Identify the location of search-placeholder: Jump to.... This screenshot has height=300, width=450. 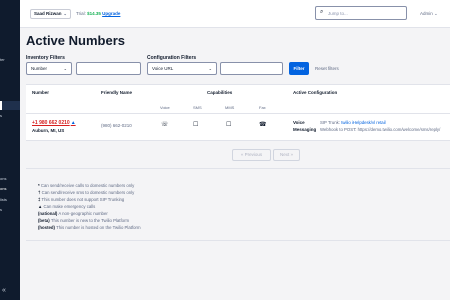
(338, 13).